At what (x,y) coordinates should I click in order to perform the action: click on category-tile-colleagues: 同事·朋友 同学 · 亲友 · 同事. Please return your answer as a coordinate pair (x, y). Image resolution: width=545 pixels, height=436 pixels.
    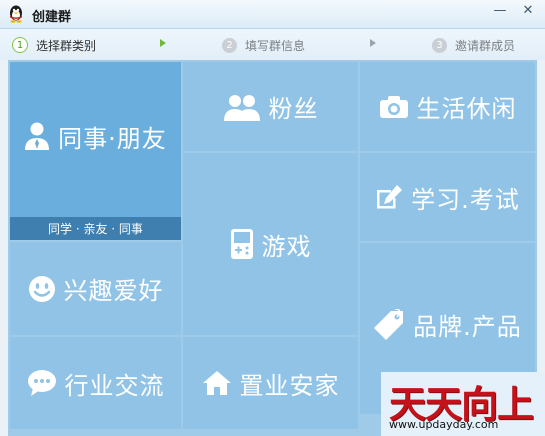
    Looking at the image, I should click on (95, 151).